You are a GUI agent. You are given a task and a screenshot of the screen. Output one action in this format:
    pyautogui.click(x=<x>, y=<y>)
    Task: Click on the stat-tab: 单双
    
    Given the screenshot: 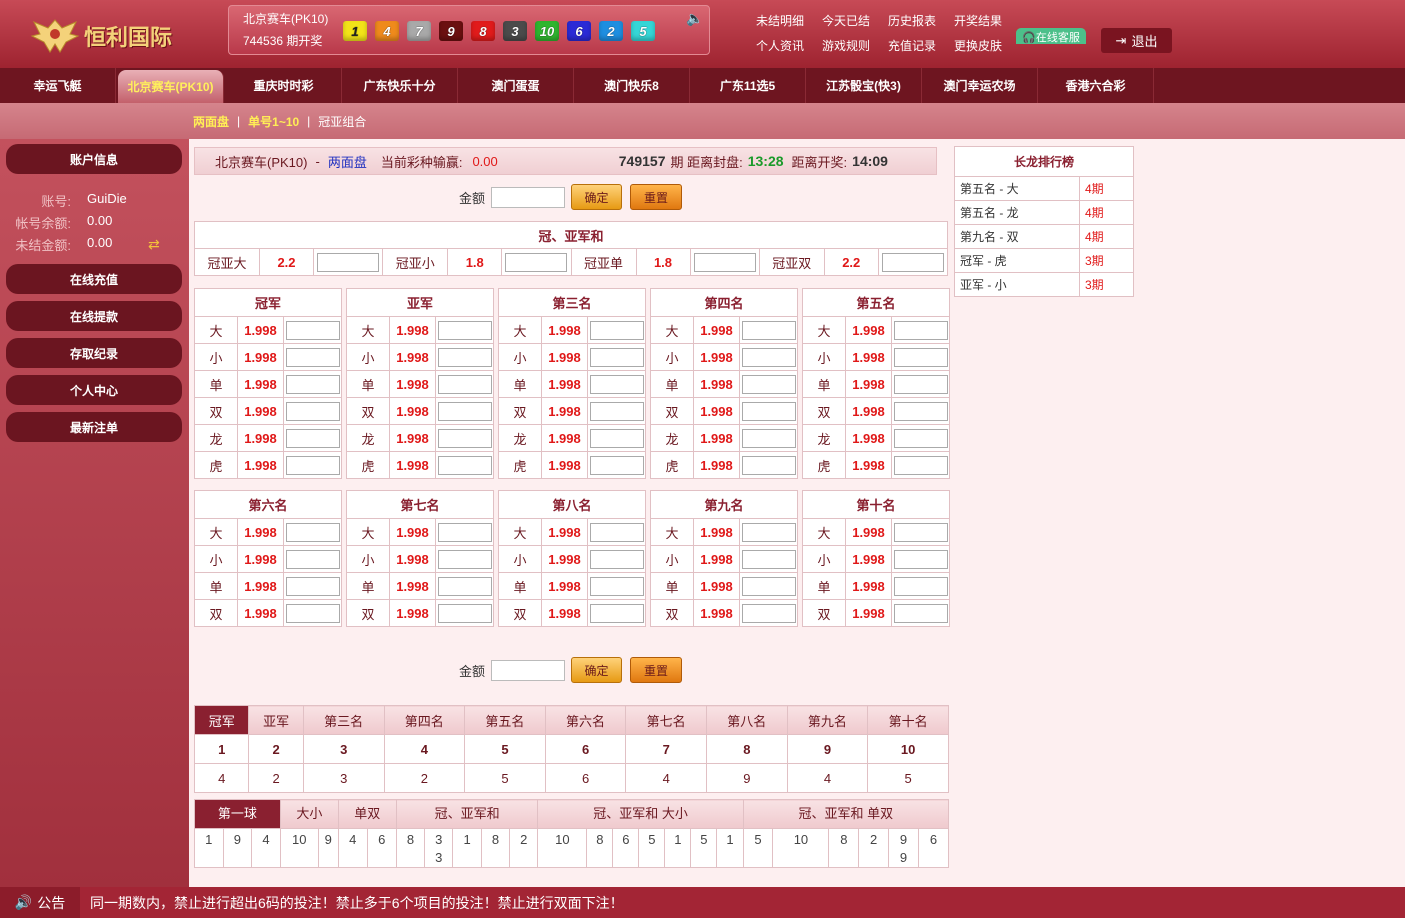 What is the action you would take?
    pyautogui.click(x=367, y=814)
    